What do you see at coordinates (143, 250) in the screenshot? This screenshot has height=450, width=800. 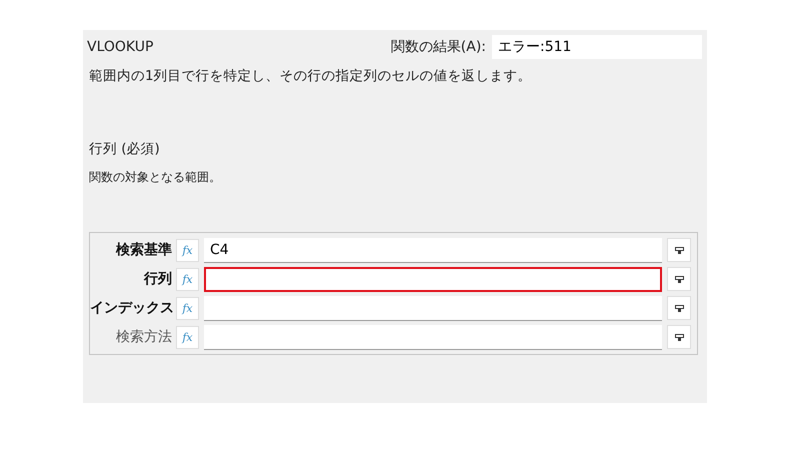 I see `argument-label: 検索基準` at bounding box center [143, 250].